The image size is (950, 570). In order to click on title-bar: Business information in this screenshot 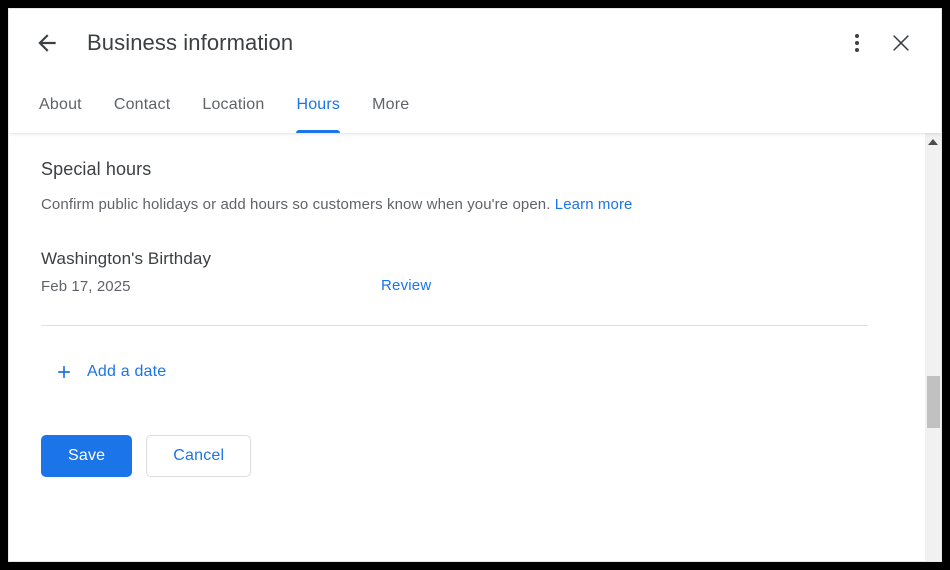, I will do `click(475, 43)`.